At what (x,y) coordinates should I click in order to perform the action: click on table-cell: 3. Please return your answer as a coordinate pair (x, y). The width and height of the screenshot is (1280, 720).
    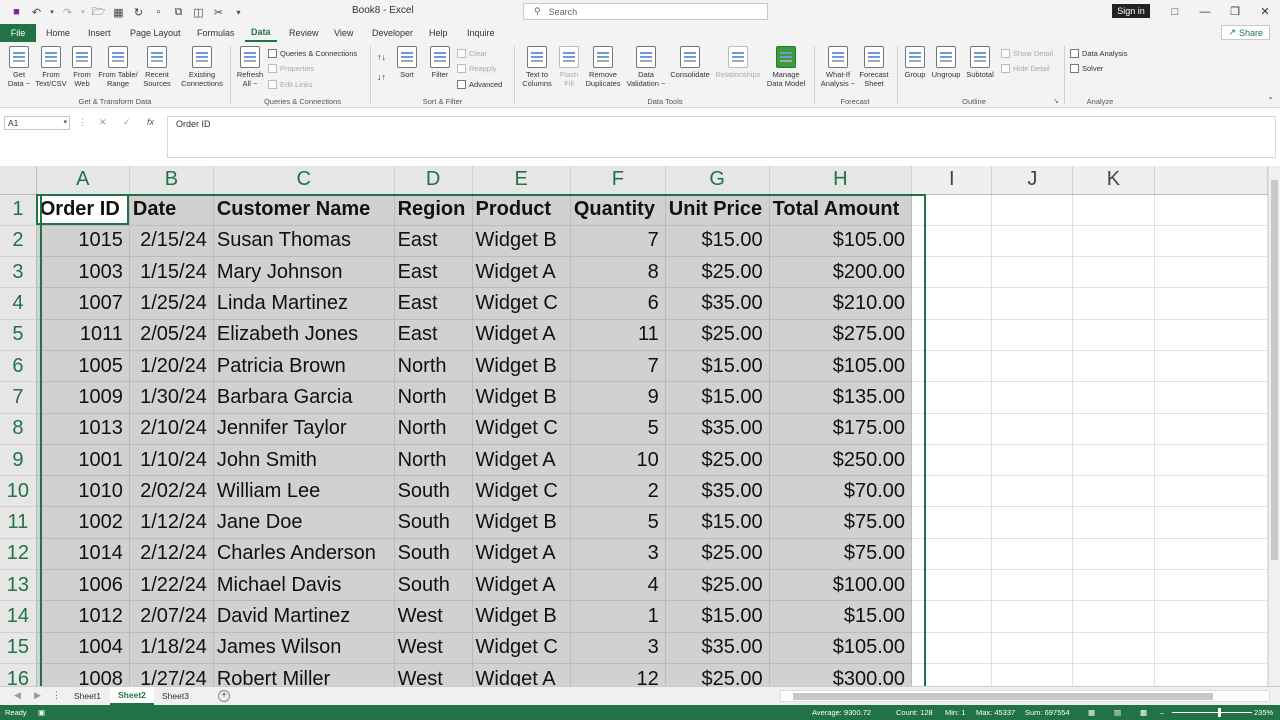
    Looking at the image, I should click on (618, 554).